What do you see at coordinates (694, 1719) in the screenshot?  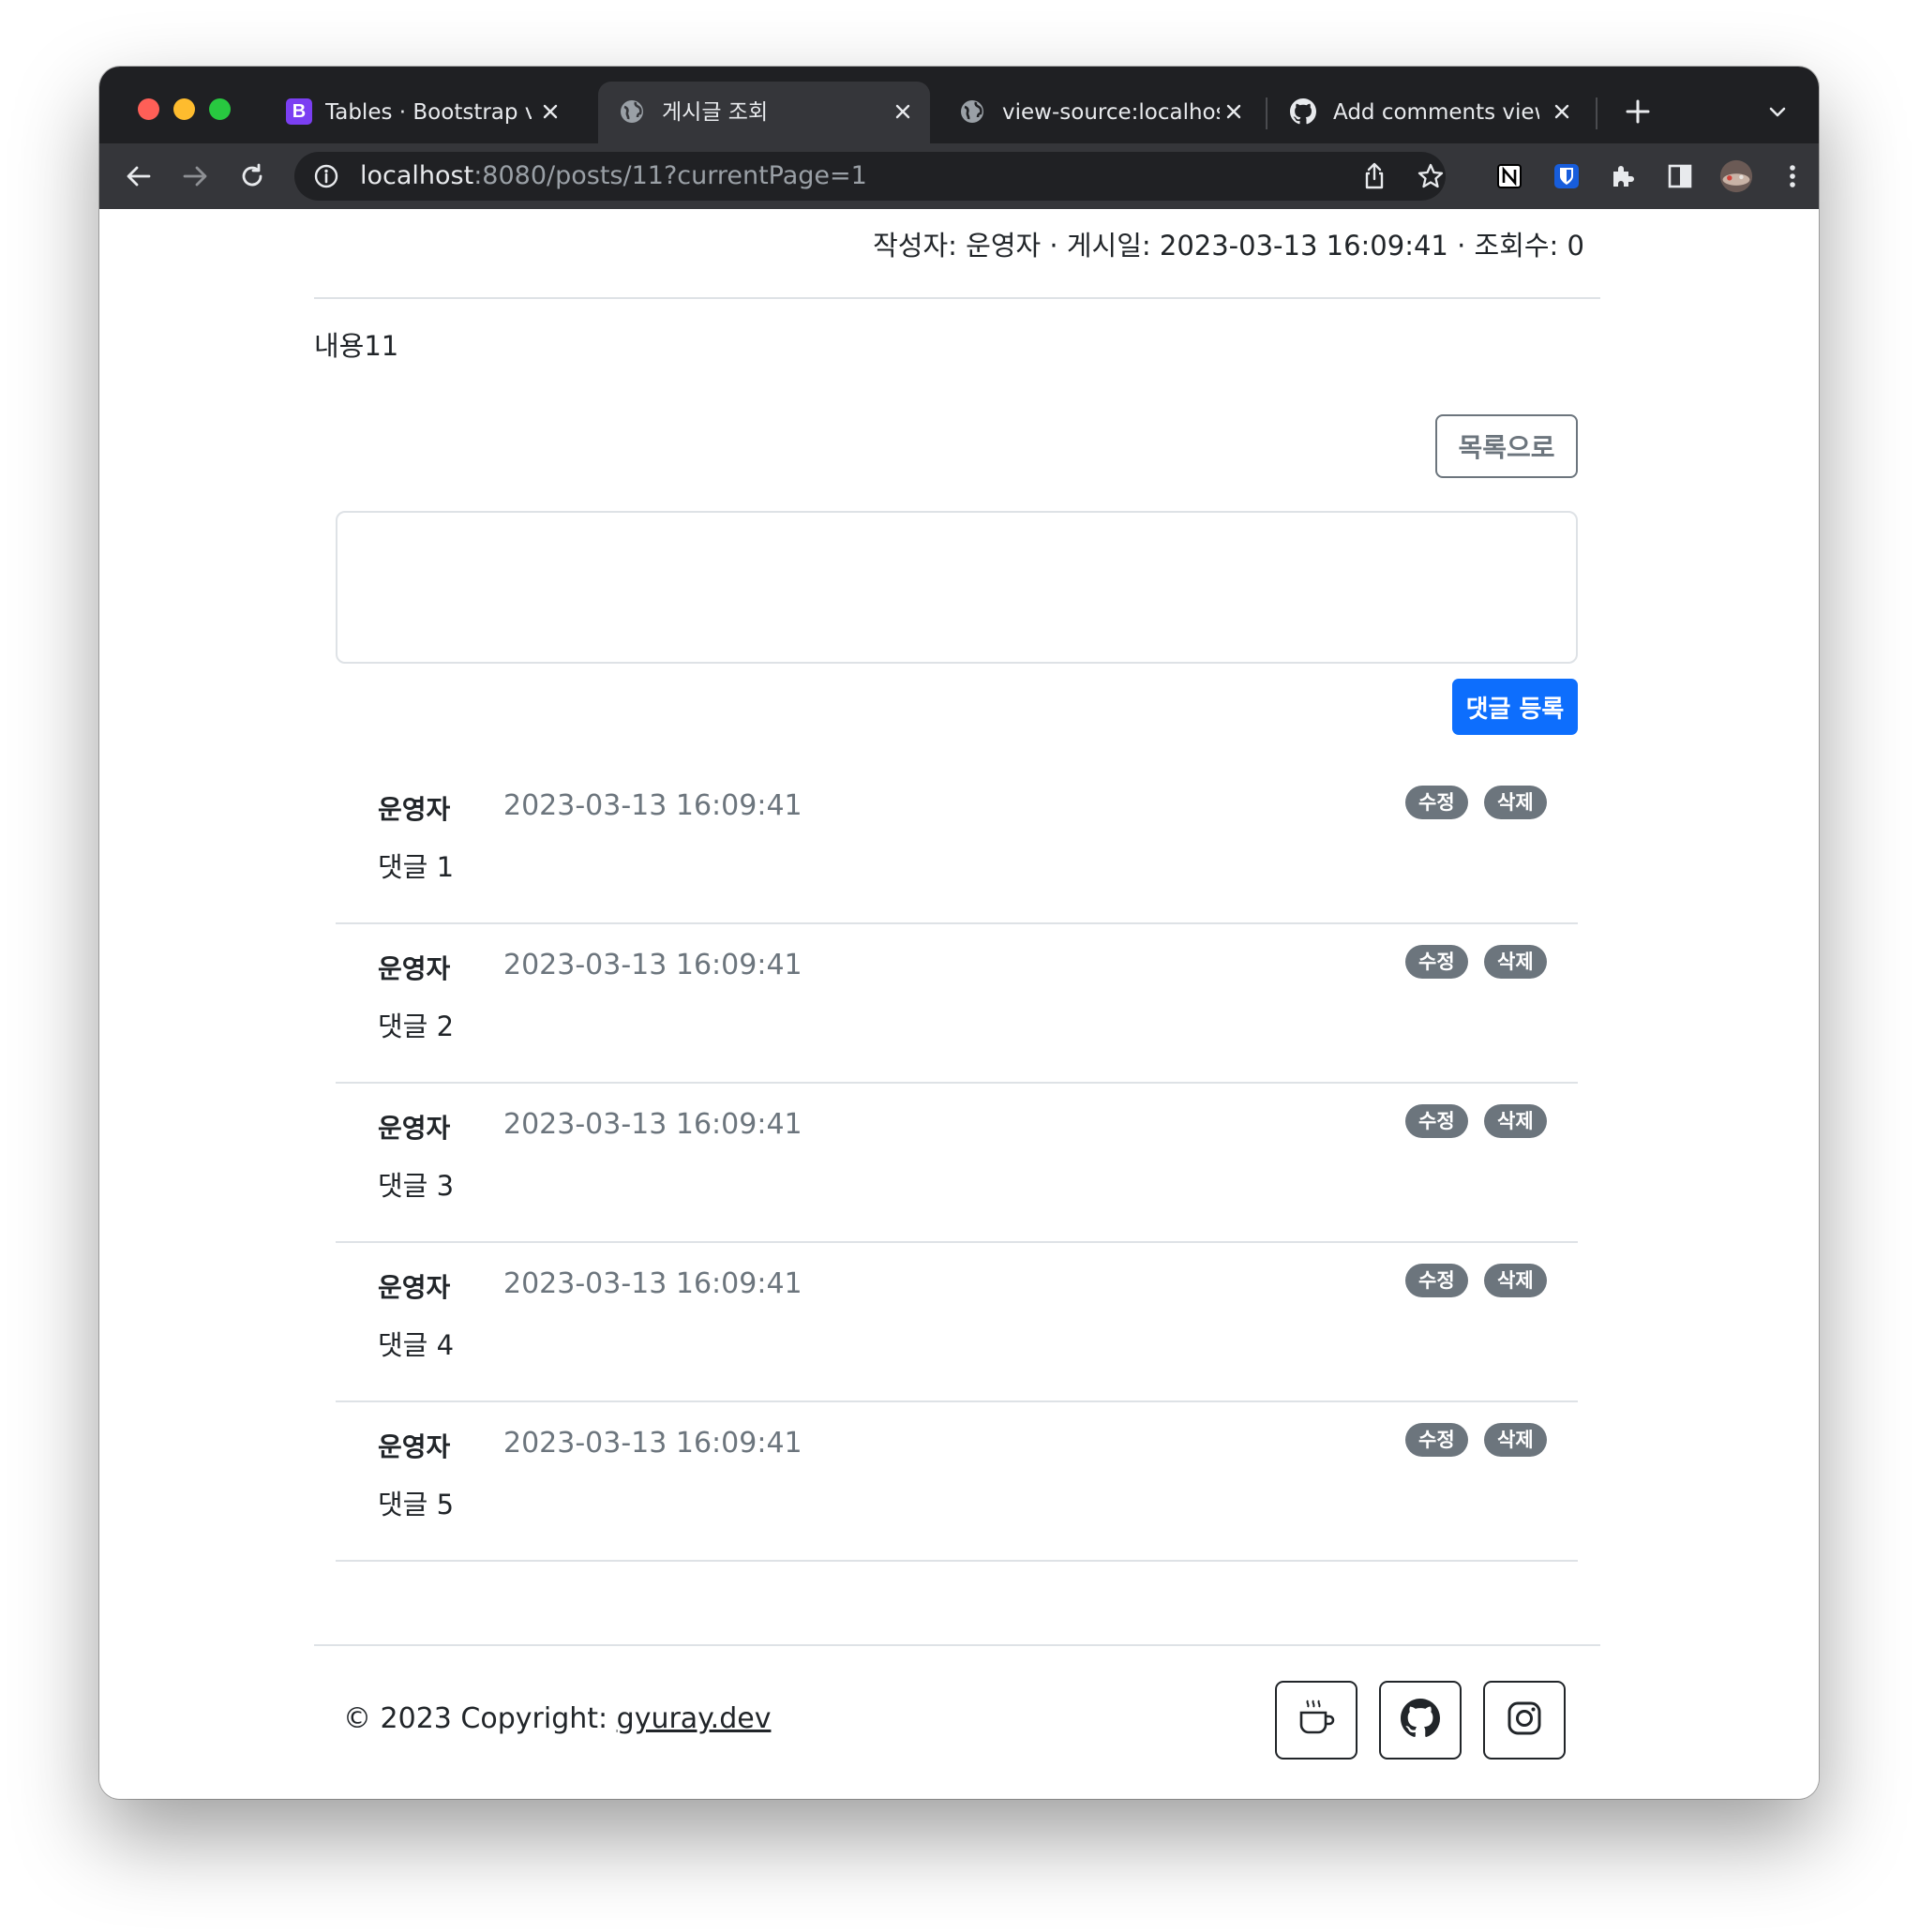 I see `copyright-link: gyuray.dev` at bounding box center [694, 1719].